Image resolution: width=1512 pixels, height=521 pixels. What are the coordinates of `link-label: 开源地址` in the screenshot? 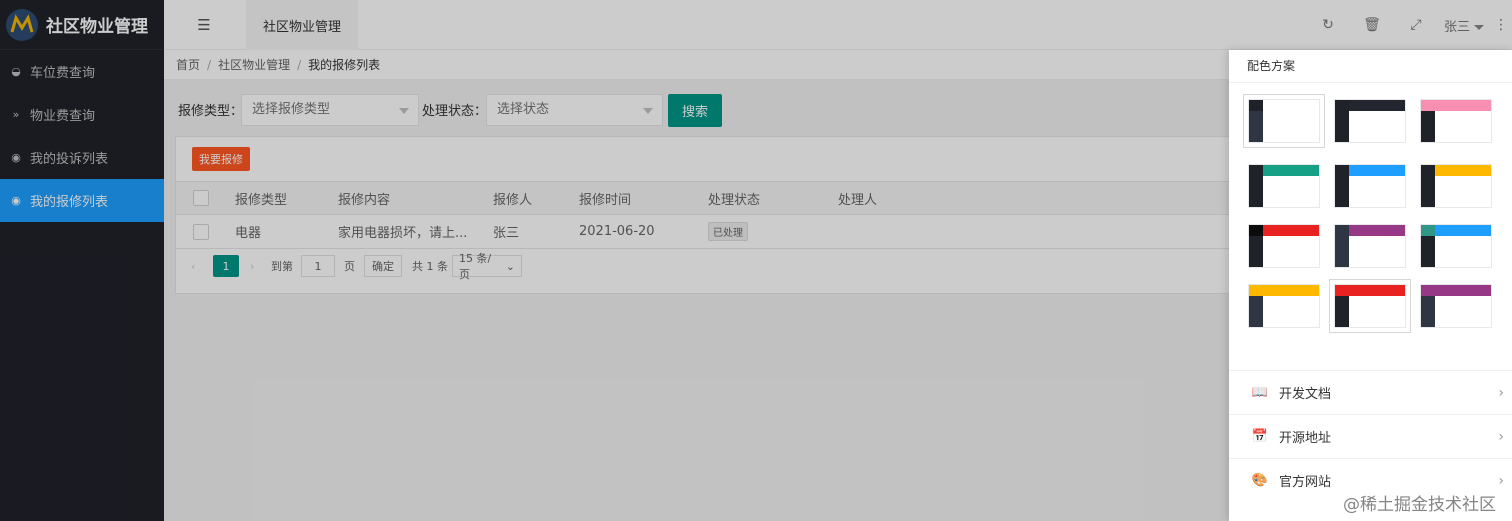 It's located at (1305, 438).